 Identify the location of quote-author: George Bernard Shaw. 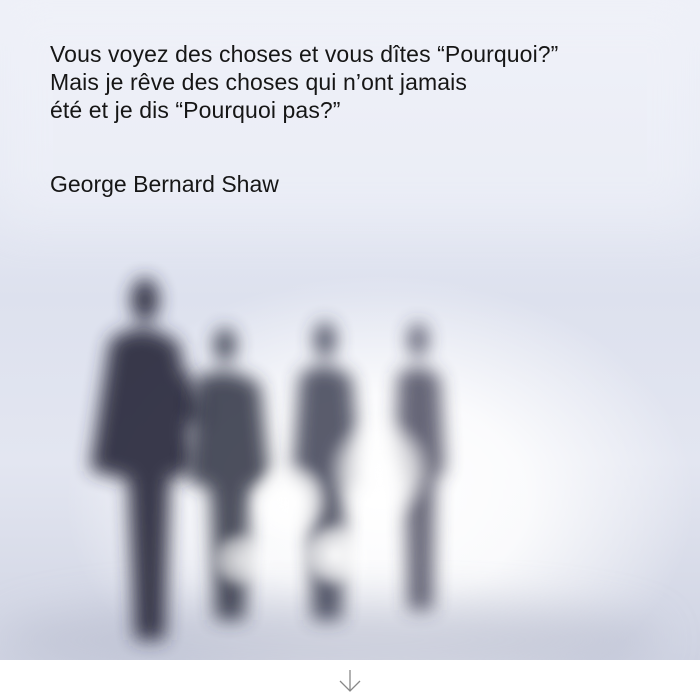
(164, 184).